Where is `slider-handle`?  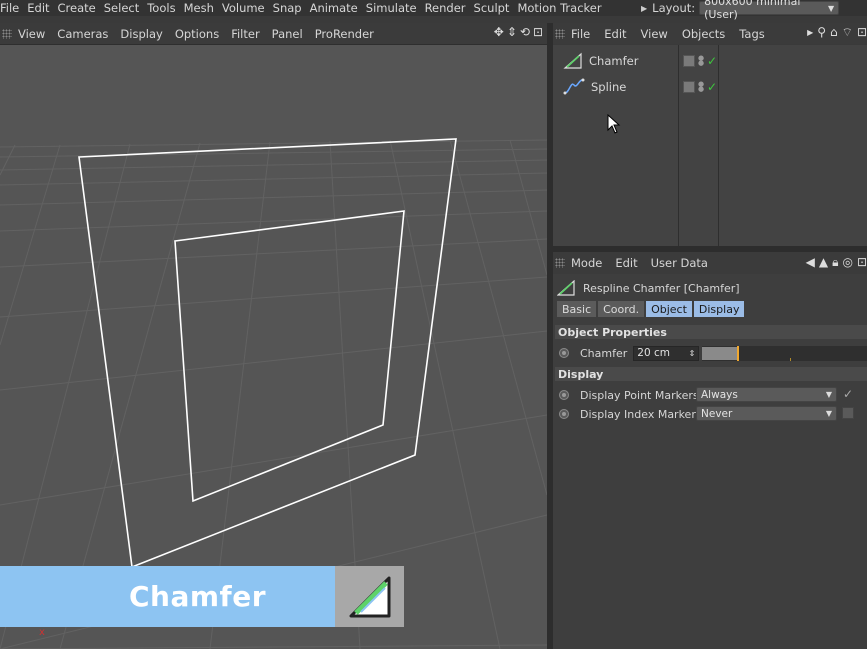
slider-handle is located at coordinates (738, 353).